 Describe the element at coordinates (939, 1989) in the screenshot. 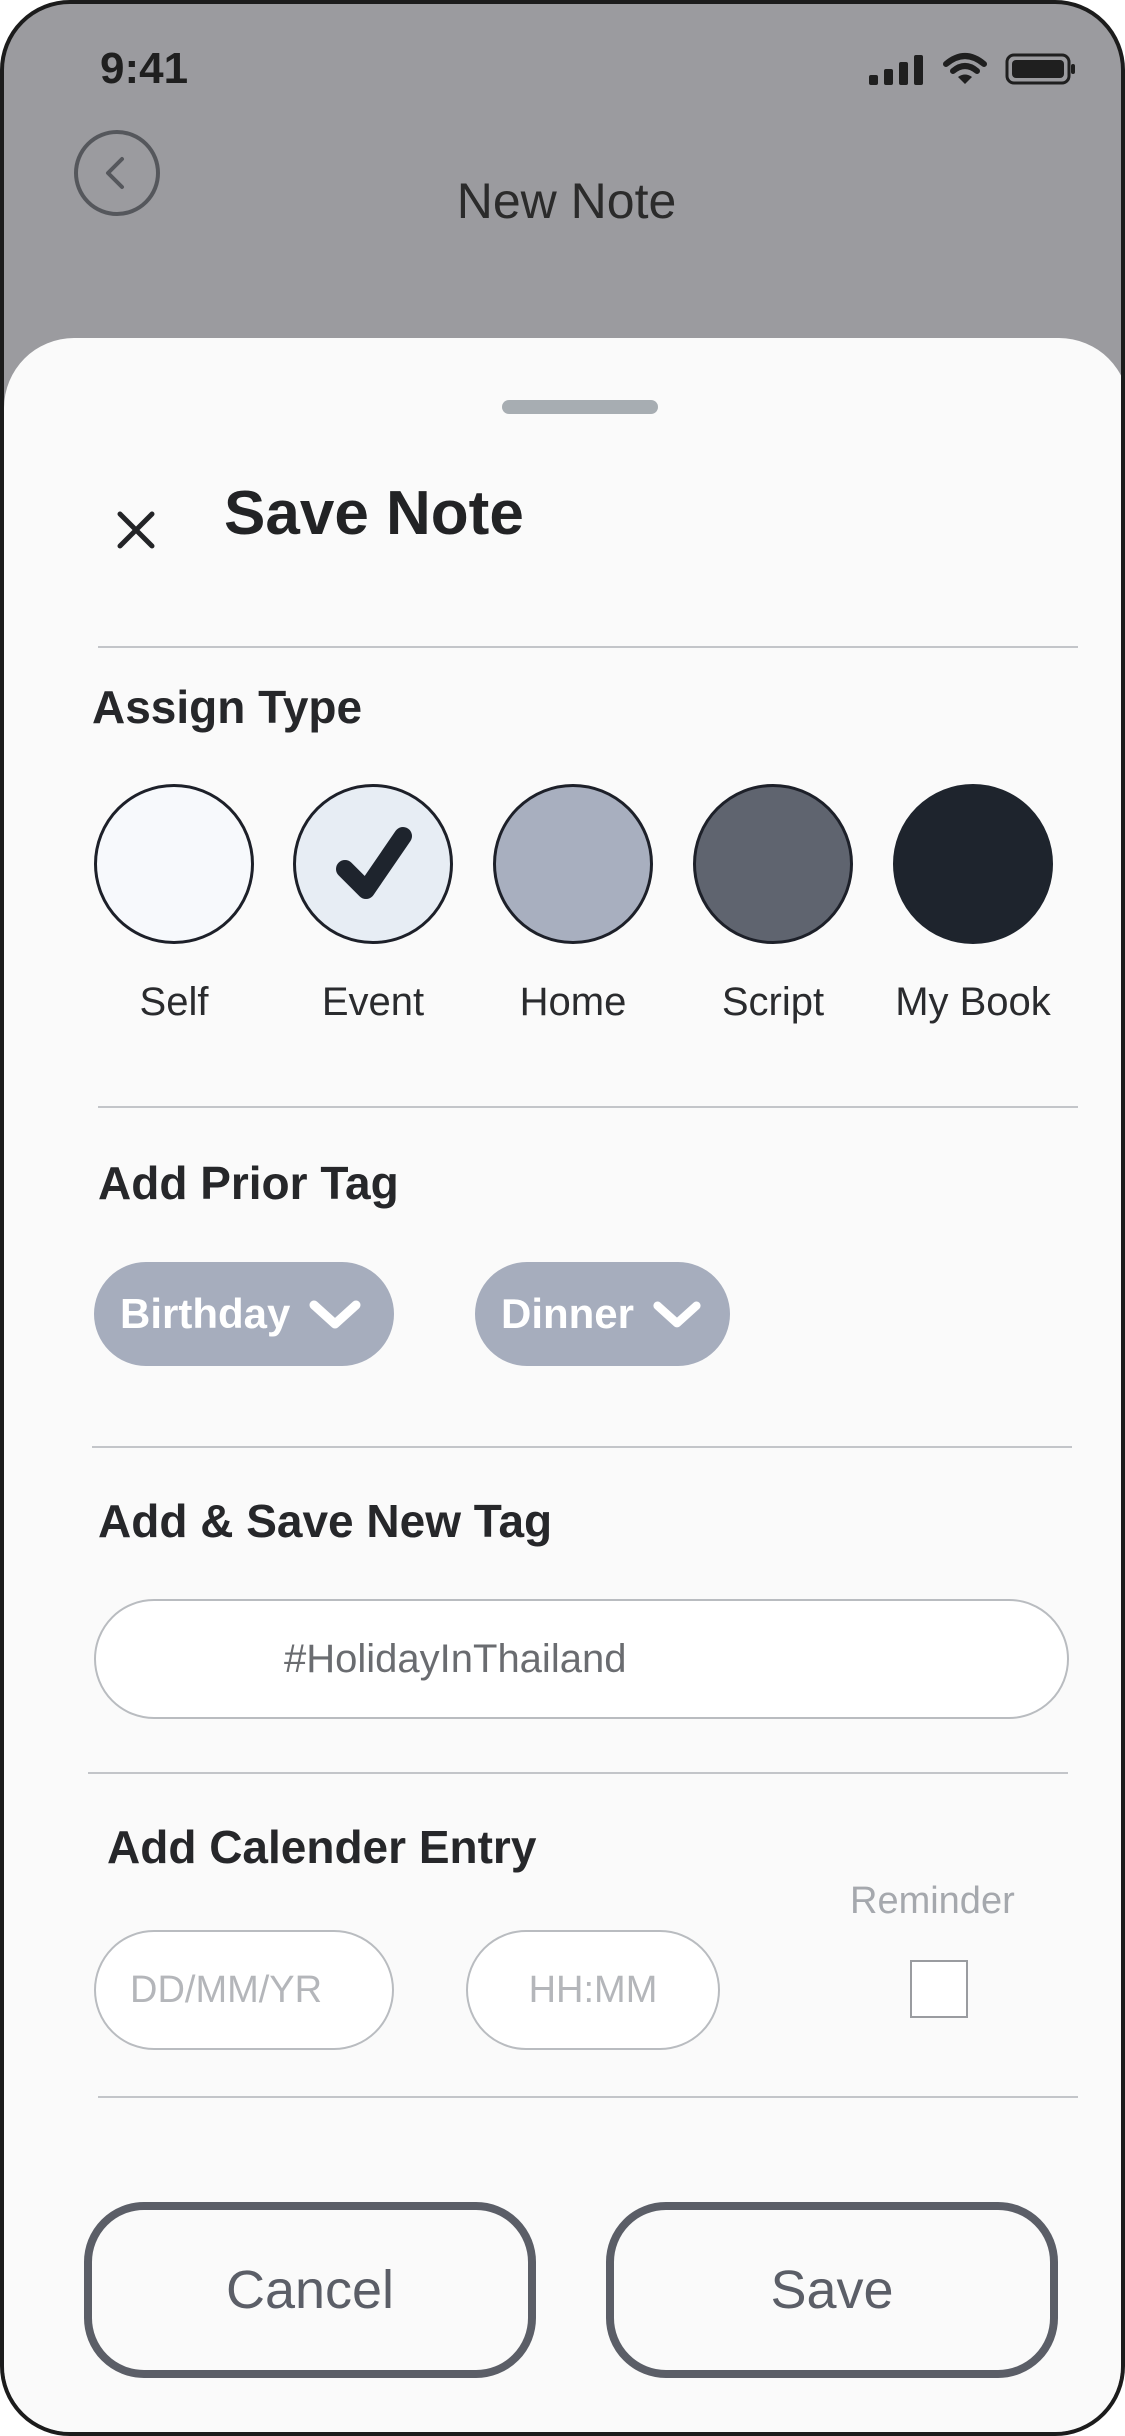

I see `reminder-checkbox` at that location.